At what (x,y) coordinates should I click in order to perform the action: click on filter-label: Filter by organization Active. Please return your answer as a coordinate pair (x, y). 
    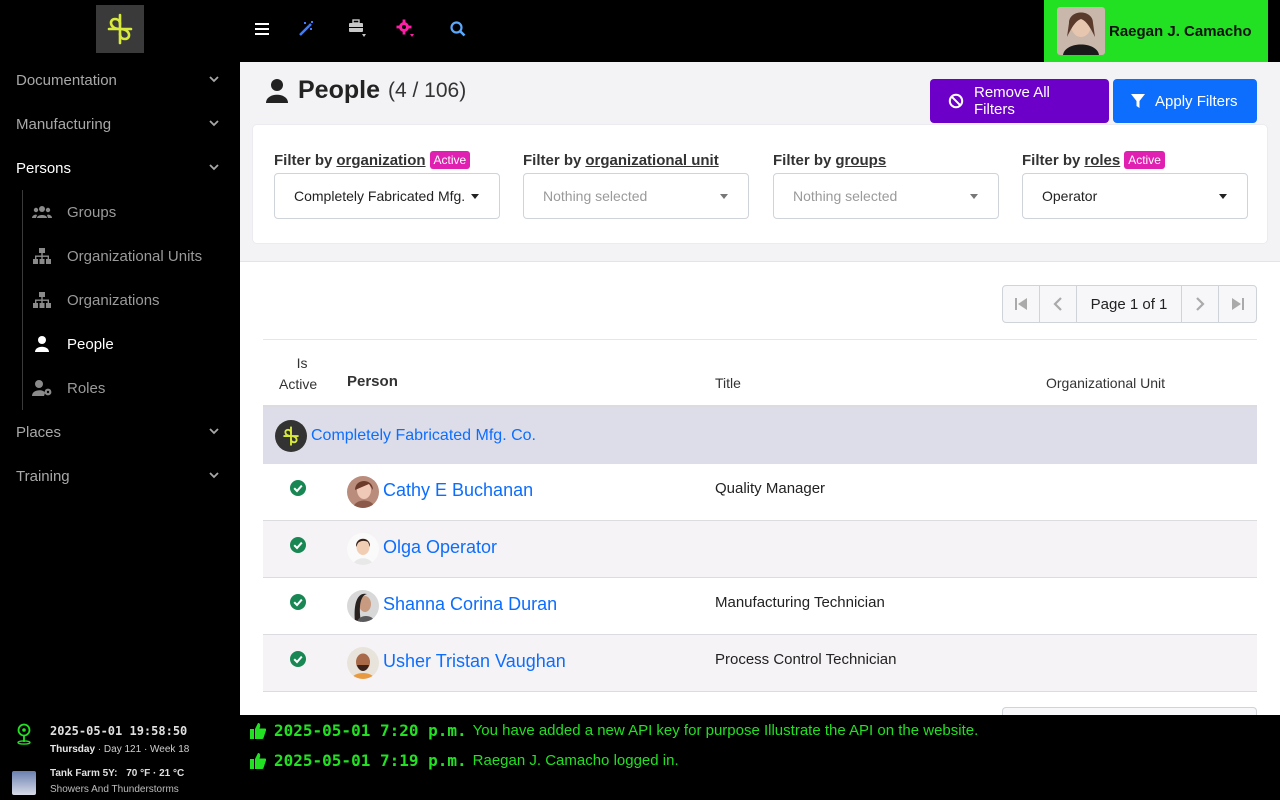
    Looking at the image, I should click on (387, 160).